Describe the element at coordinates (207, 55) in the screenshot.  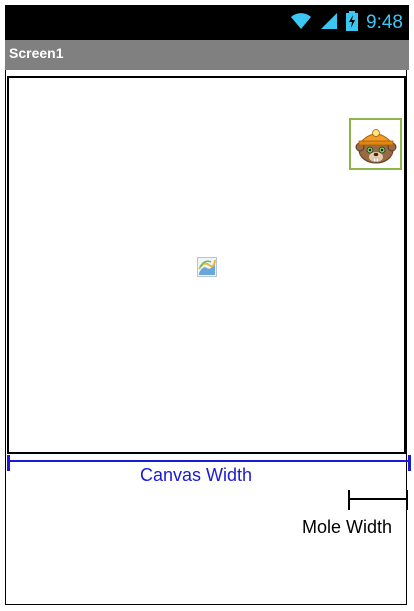
I see `title-bar: Screen1` at that location.